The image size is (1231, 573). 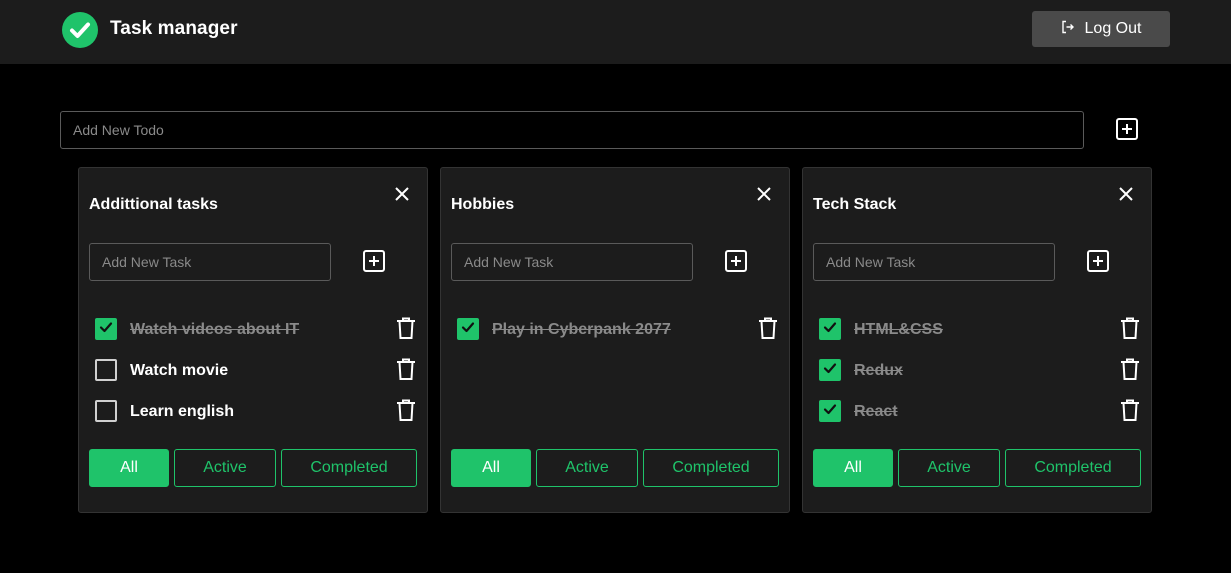 I want to click on task-label: React, so click(x=876, y=412).